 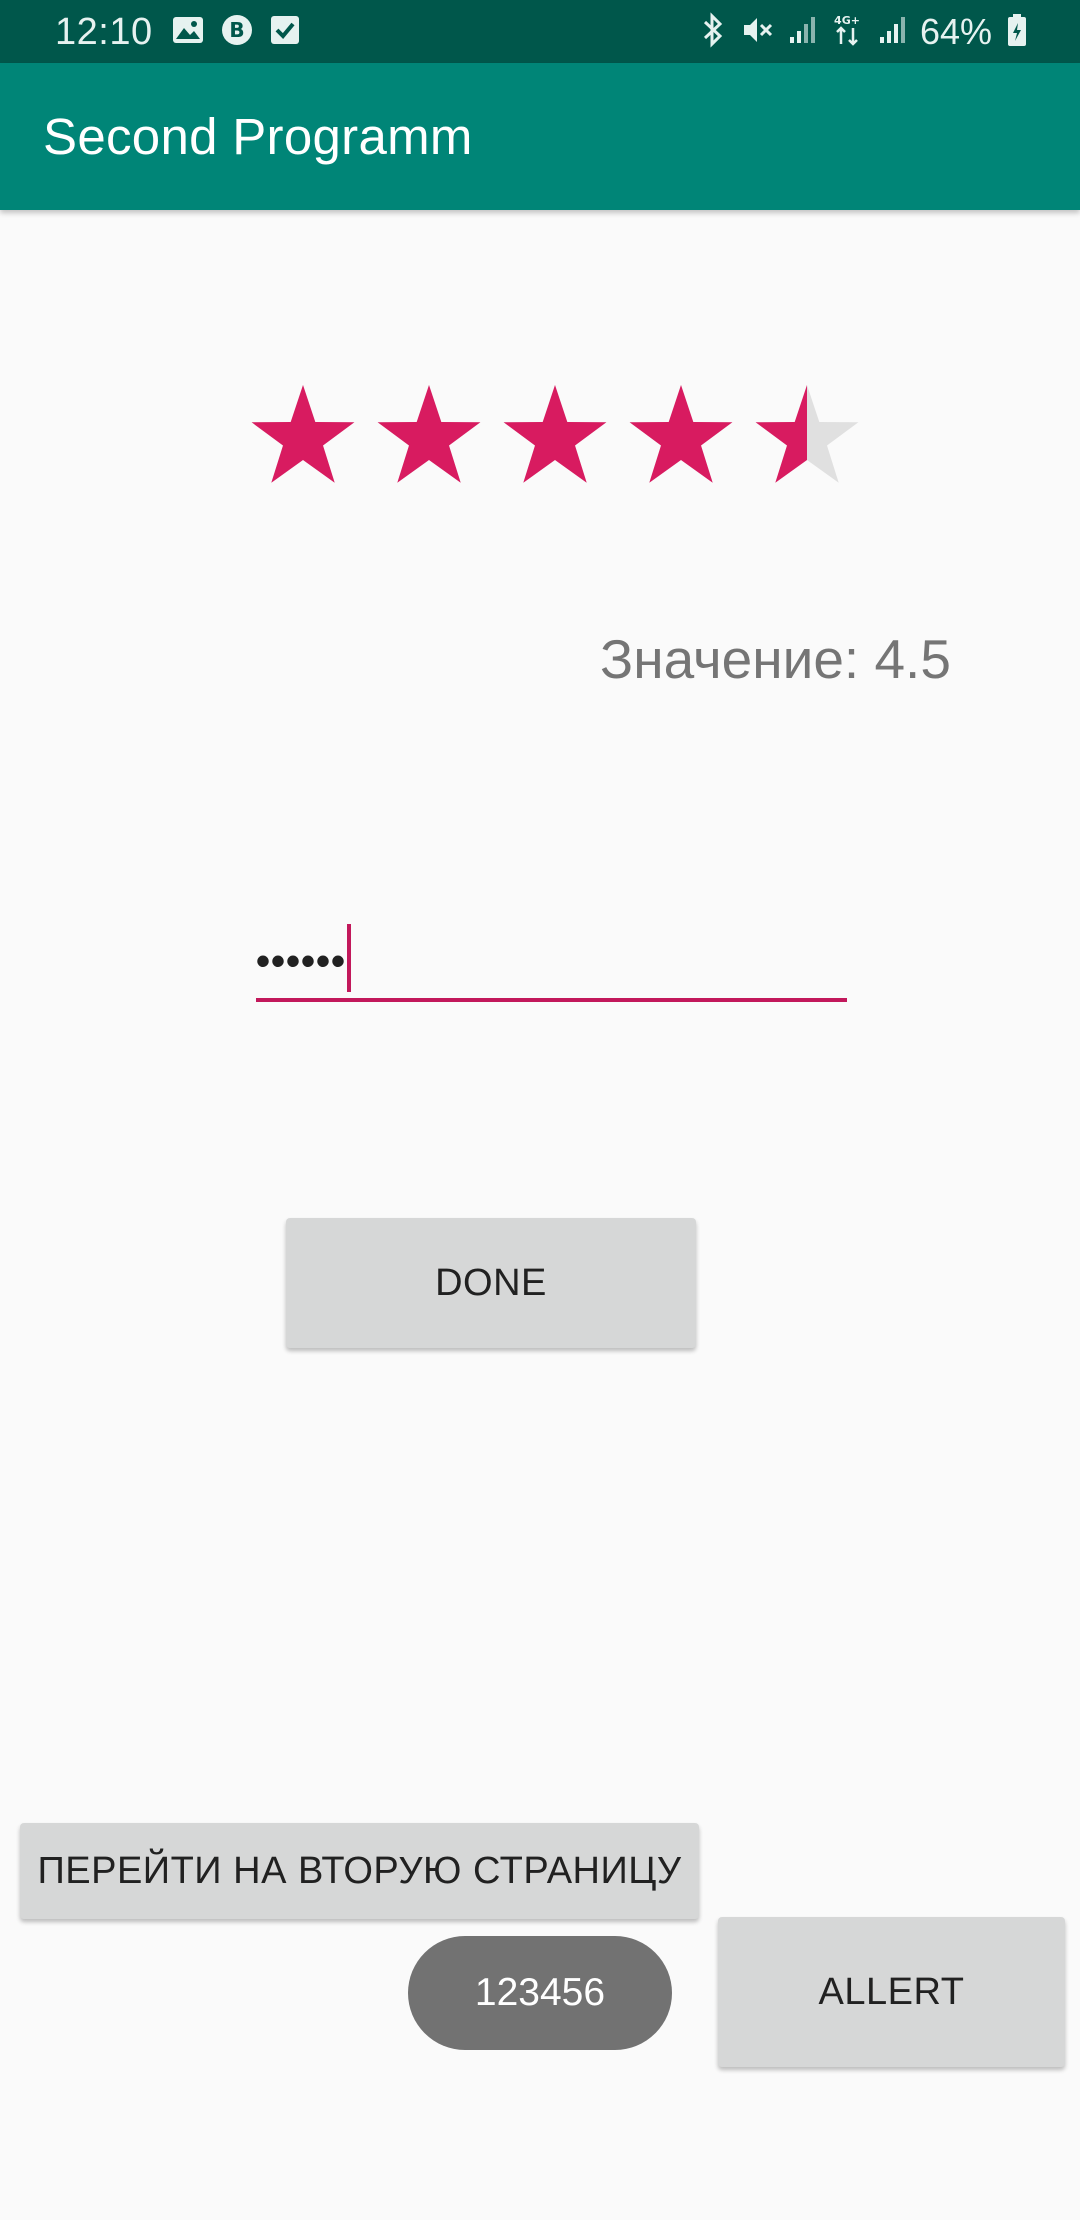 I want to click on svg-text: B, so click(x=236, y=30).